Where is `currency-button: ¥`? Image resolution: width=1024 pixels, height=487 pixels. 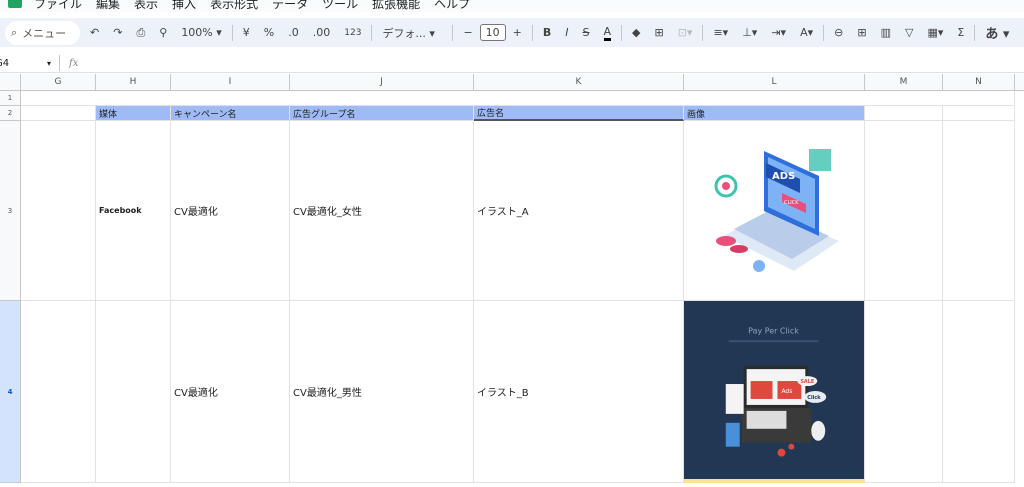
currency-button: ¥ is located at coordinates (246, 32).